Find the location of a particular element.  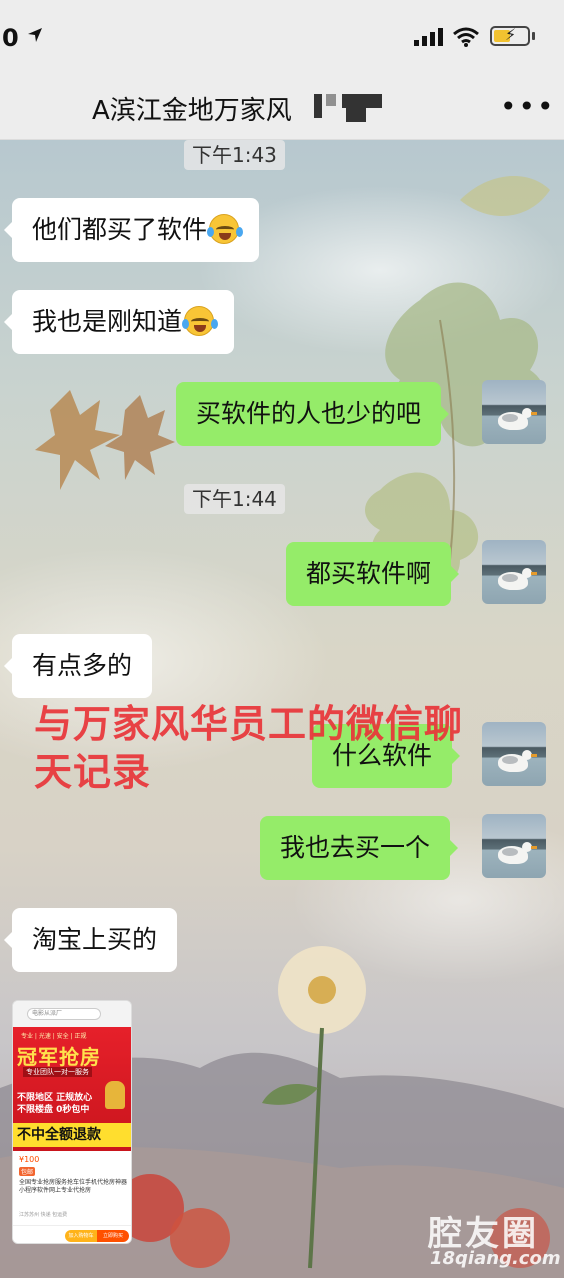

message-bubble-incoming: 他们都买了软件 is located at coordinates (131, 230).